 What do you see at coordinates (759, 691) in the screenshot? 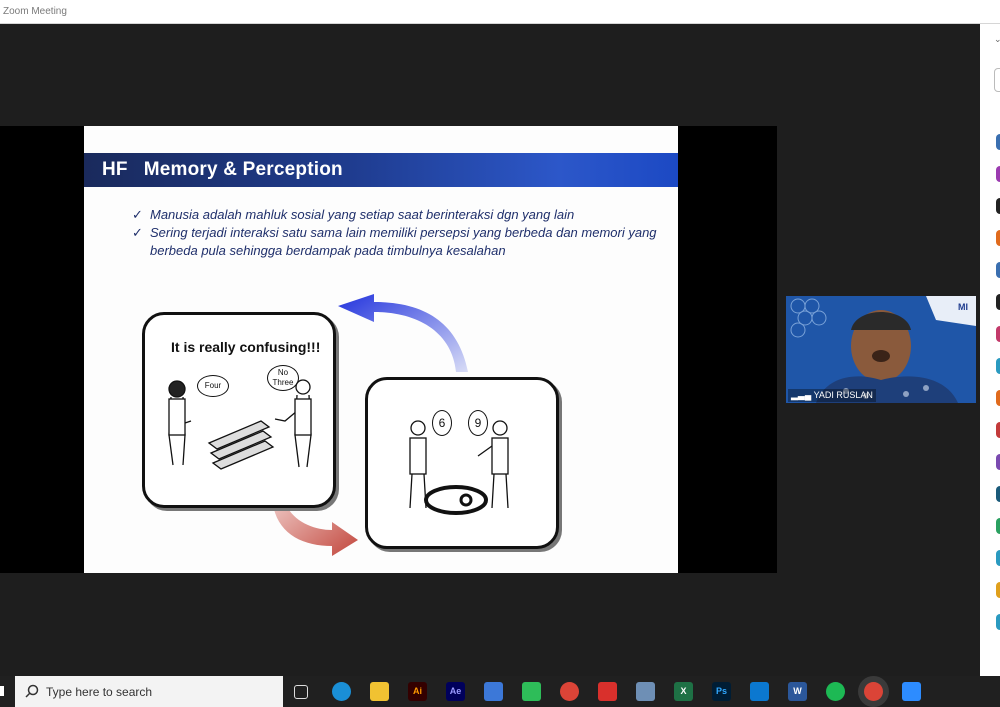
I see `vscode-icon` at bounding box center [759, 691].